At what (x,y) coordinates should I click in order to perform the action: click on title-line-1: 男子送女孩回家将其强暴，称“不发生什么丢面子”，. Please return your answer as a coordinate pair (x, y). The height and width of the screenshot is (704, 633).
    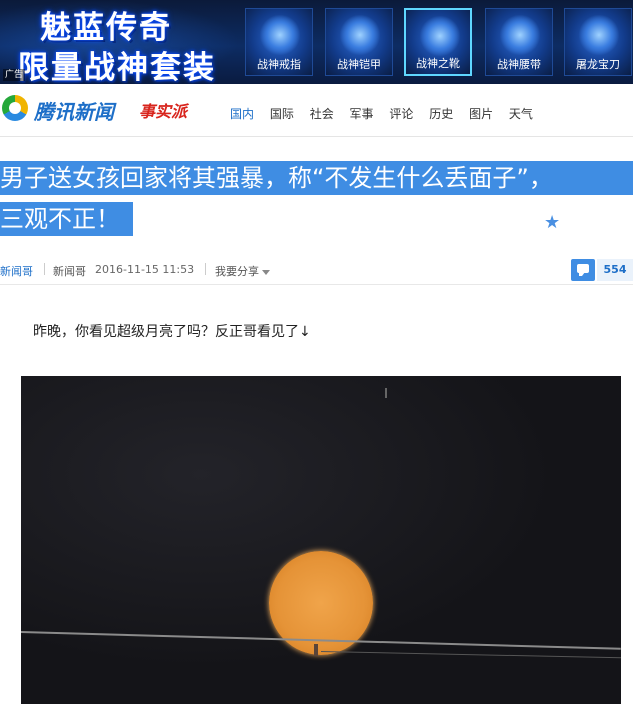
    Looking at the image, I should click on (316, 178).